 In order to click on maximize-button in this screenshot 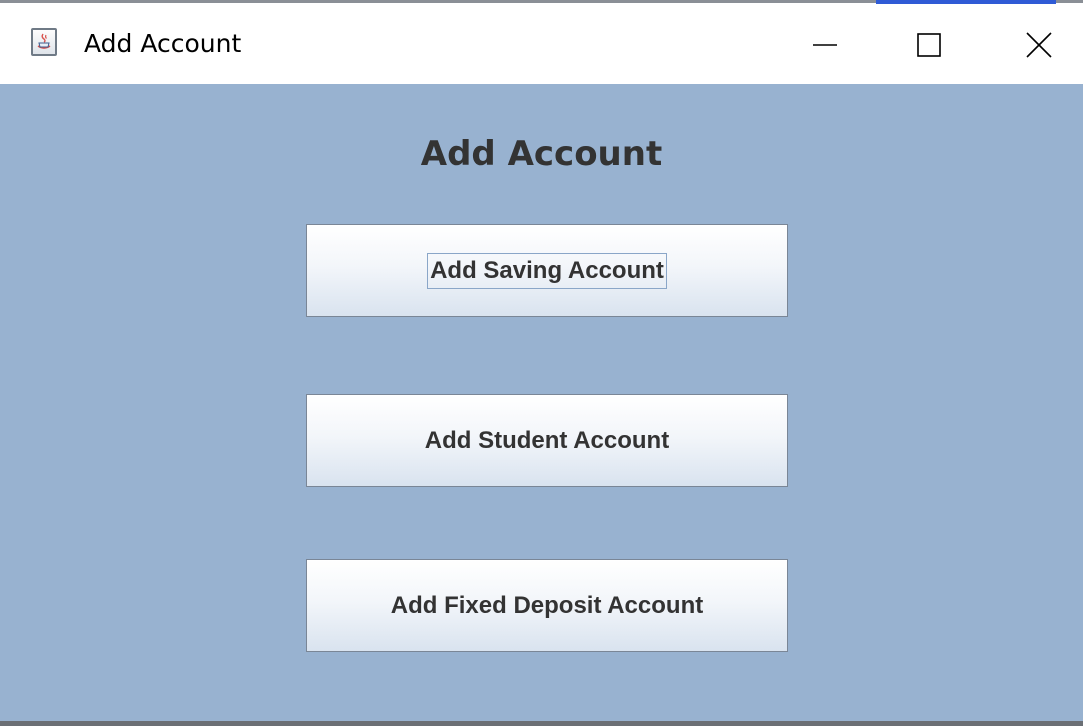, I will do `click(929, 45)`.